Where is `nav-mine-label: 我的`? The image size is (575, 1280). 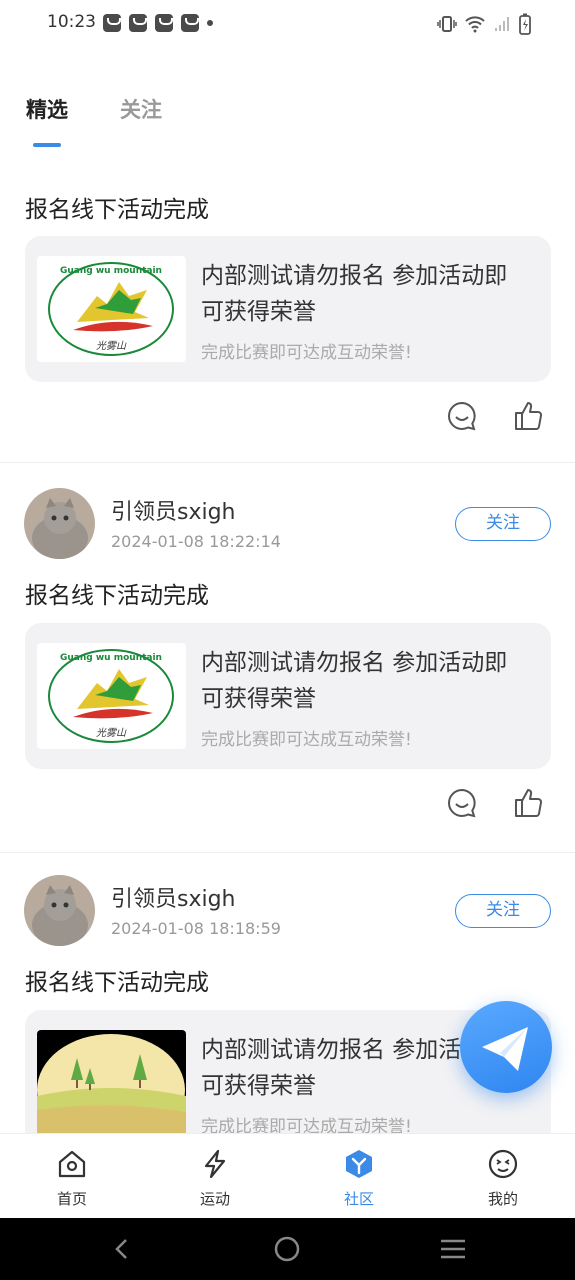
nav-mine-label: 我的 is located at coordinates (502, 1199).